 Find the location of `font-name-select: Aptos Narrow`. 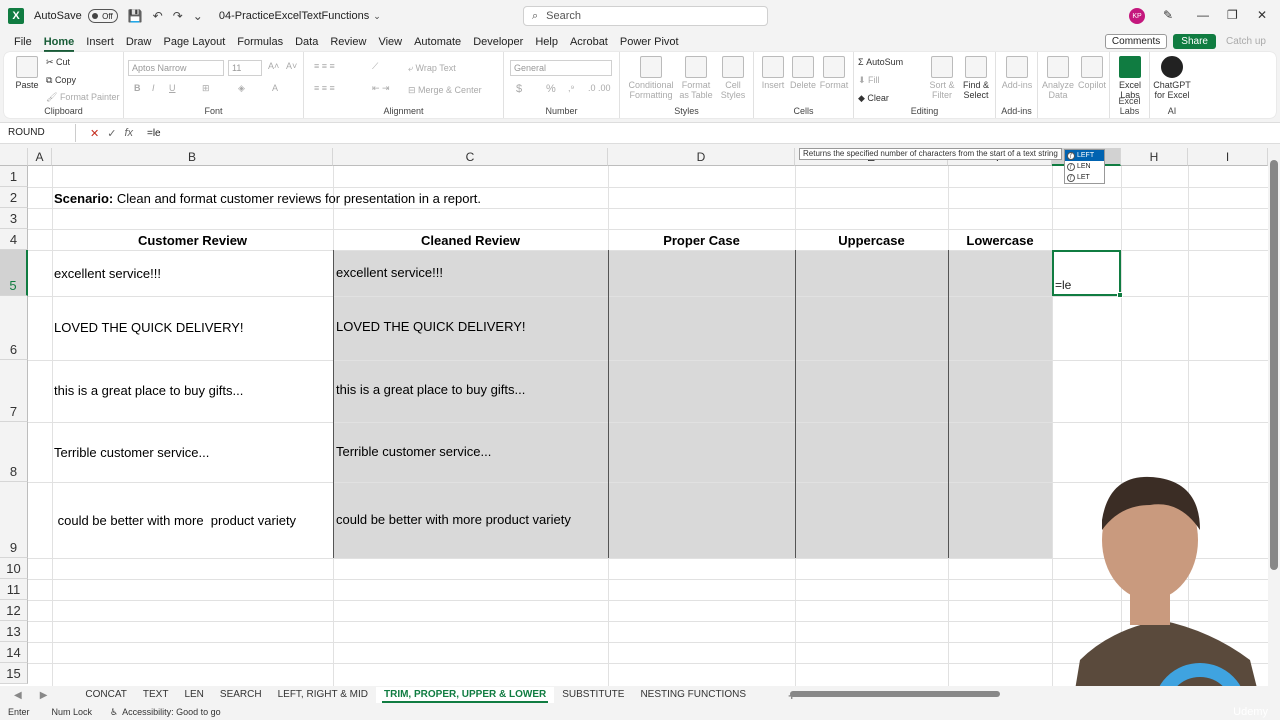

font-name-select: Aptos Narrow is located at coordinates (176, 68).